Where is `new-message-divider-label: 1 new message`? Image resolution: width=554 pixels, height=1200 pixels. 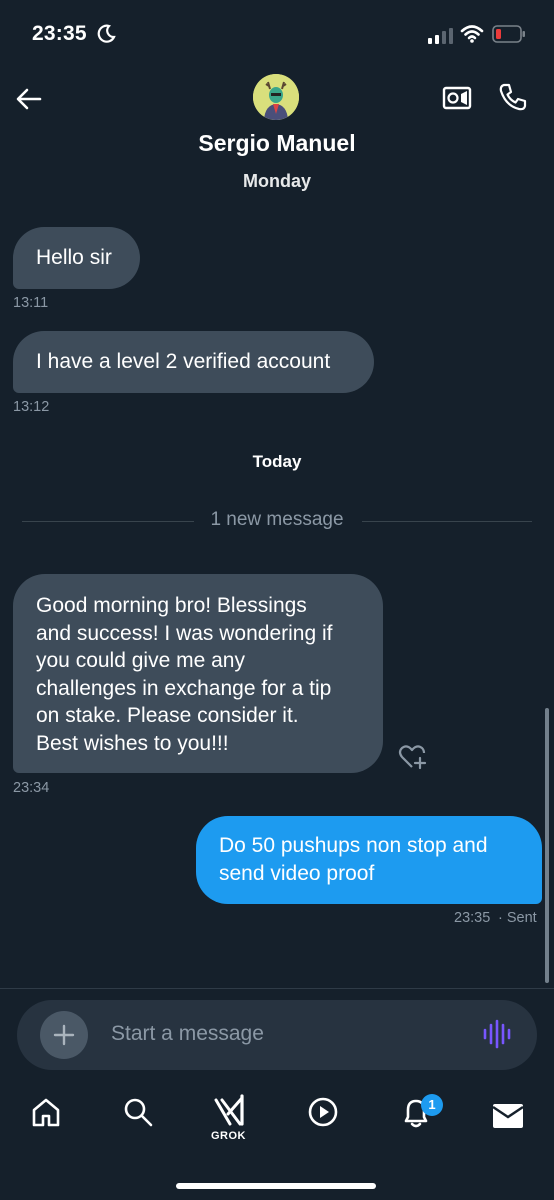
new-message-divider-label: 1 new message is located at coordinates (277, 519).